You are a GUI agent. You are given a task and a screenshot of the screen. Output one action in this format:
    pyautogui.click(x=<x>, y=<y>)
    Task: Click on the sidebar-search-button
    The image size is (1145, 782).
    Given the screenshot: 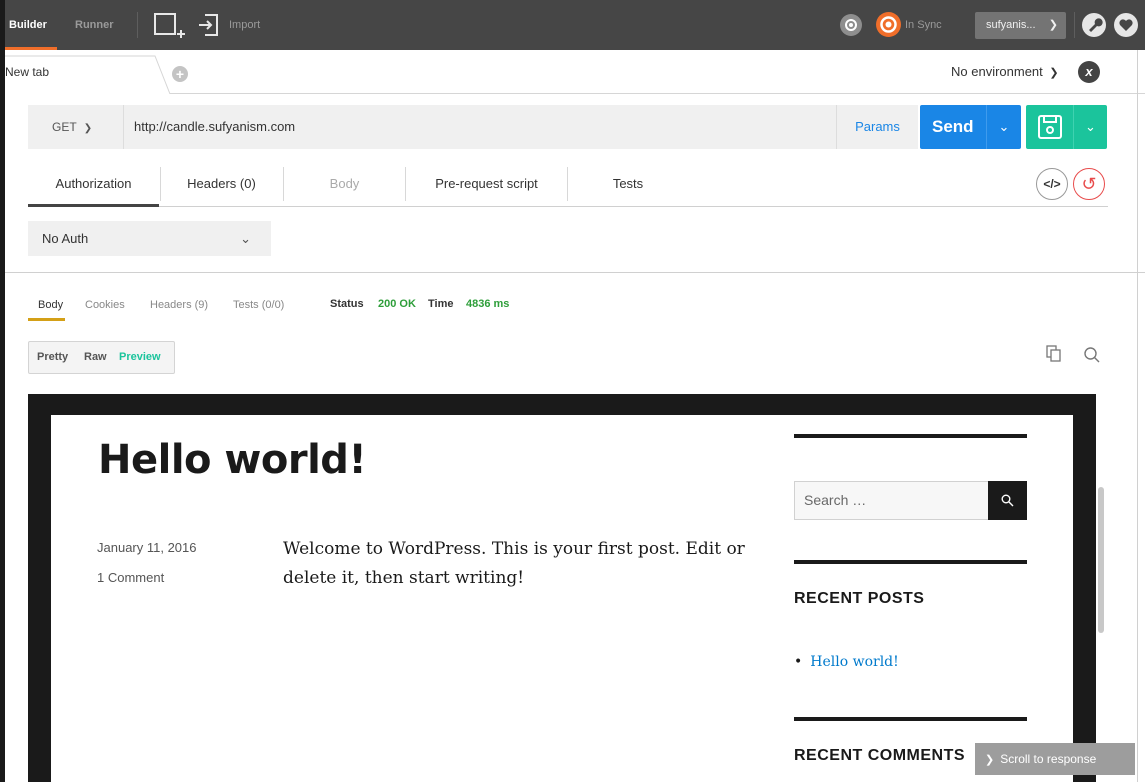 What is the action you would take?
    pyautogui.click(x=1007, y=500)
    